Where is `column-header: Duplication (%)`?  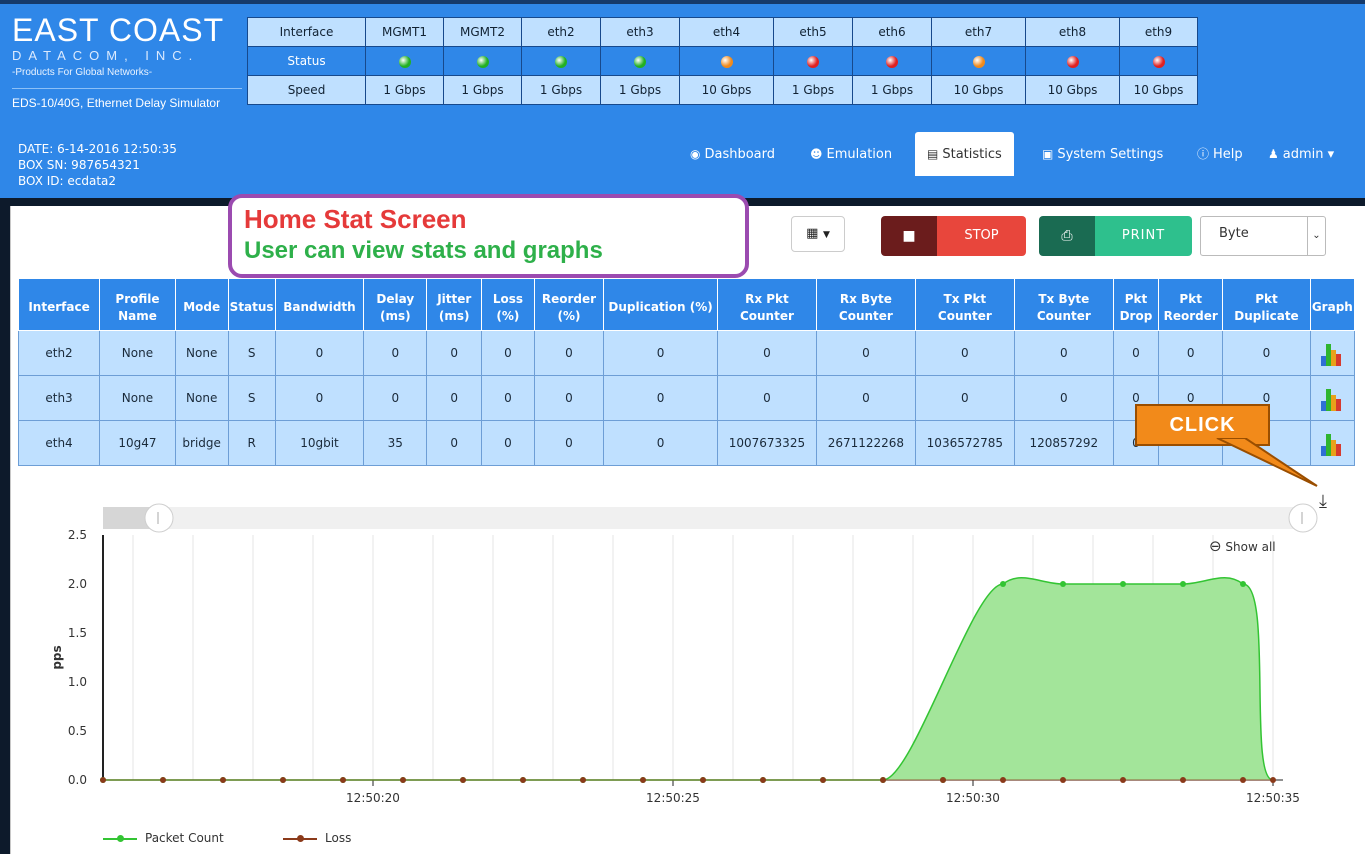
column-header: Duplication (%) is located at coordinates (660, 304).